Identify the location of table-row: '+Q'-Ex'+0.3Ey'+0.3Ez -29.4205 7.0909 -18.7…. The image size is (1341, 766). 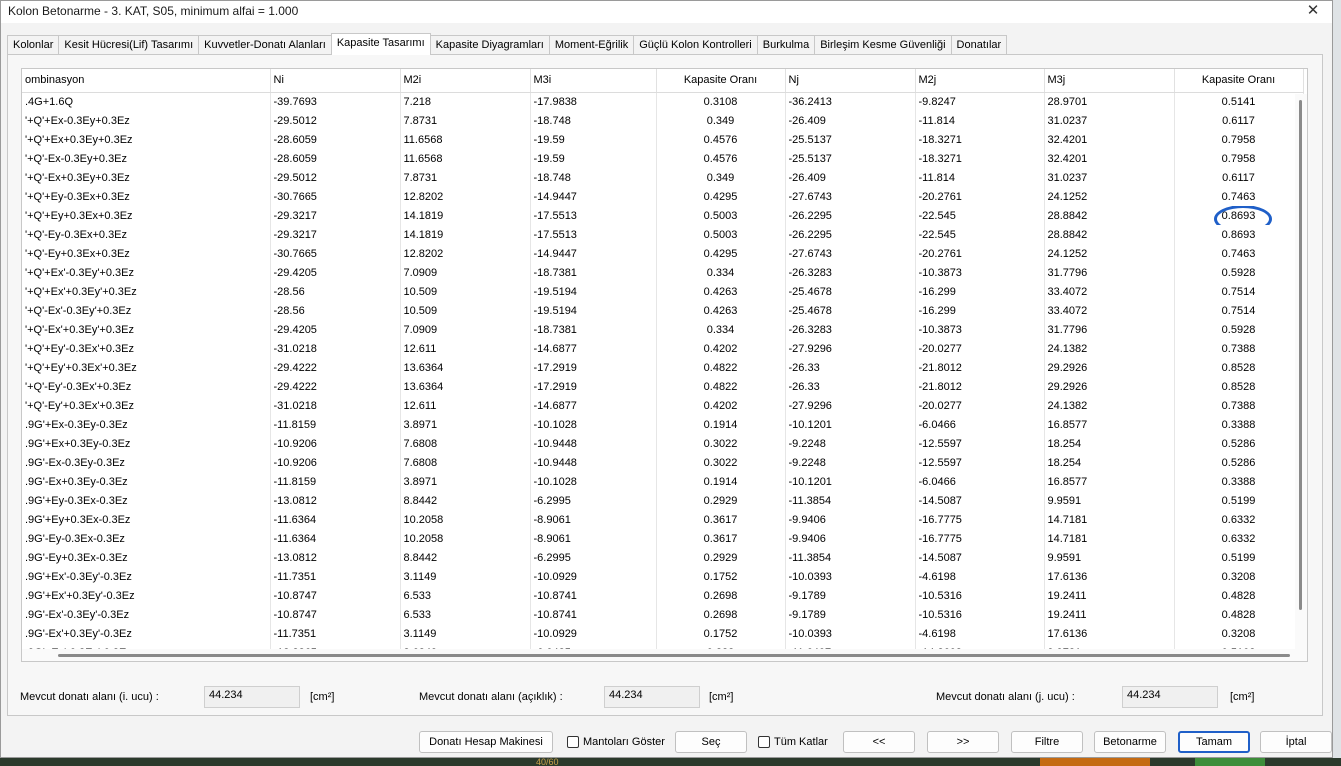
(663, 329).